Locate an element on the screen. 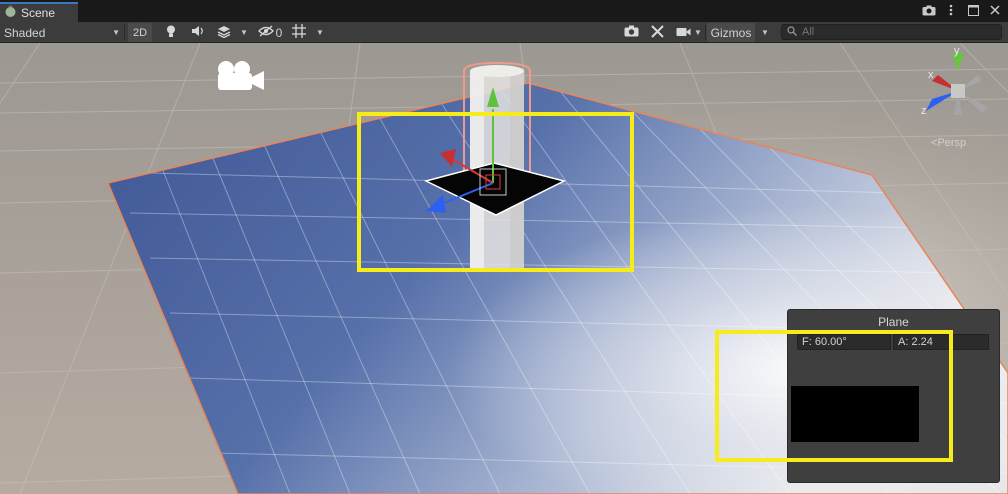 The image size is (1008, 494). draw-mode-label: Shaded is located at coordinates (25, 32).